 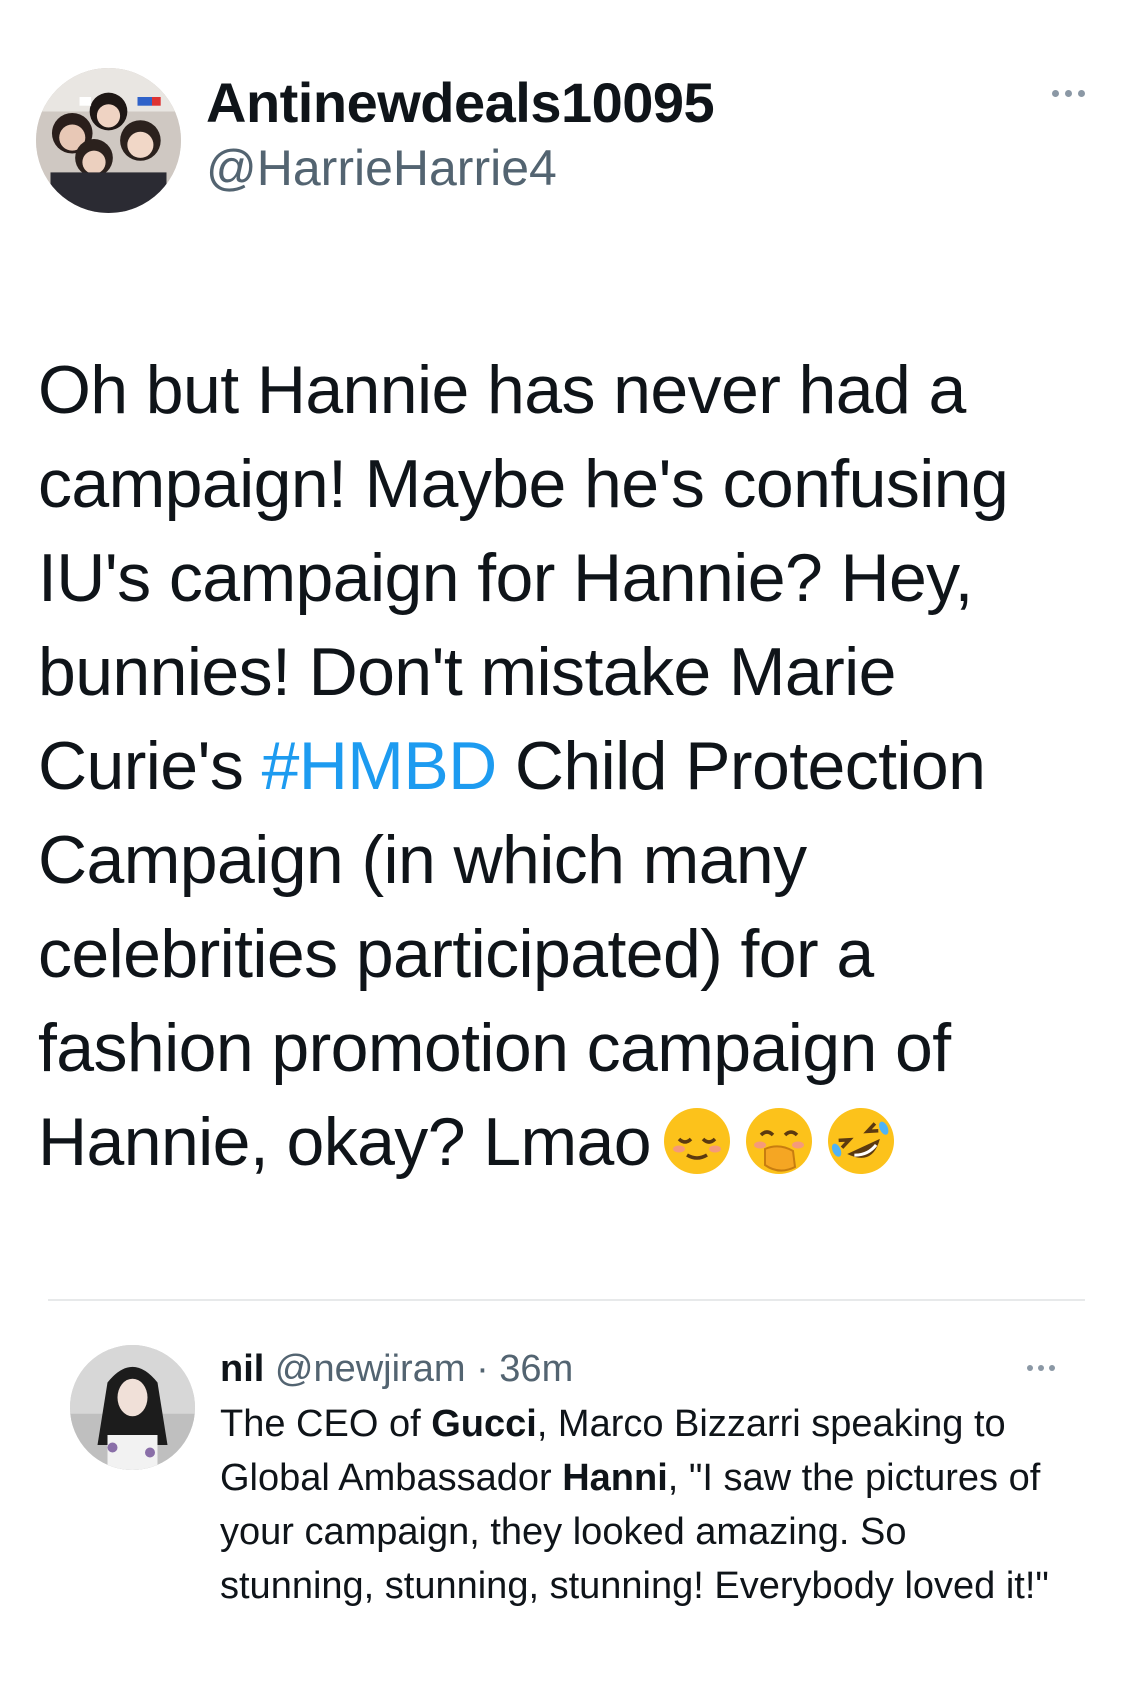 I want to click on quoted-text-bold: Hanni, so click(x=615, y=1478).